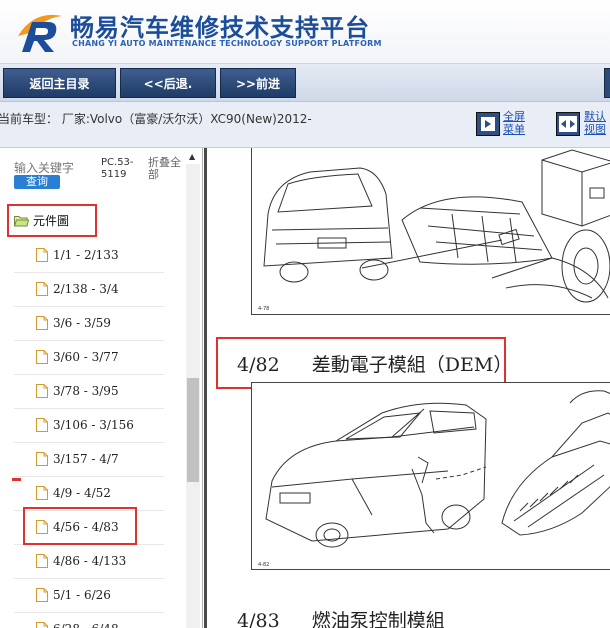  What do you see at coordinates (82, 323) in the screenshot?
I see `tree-item-label: 3/6 - 3/59` at bounding box center [82, 323].